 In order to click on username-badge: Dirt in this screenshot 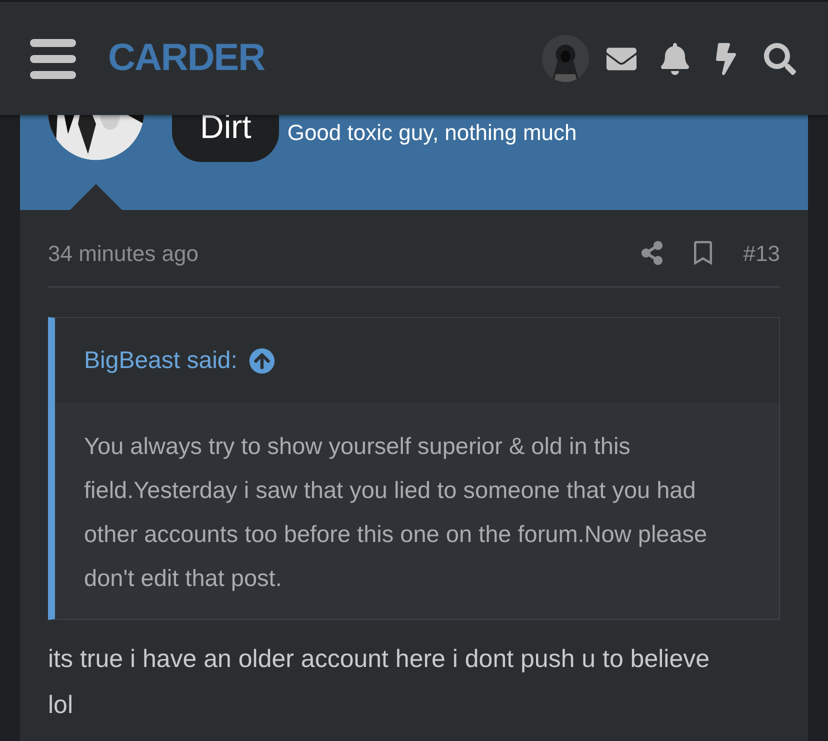, I will do `click(226, 138)`.